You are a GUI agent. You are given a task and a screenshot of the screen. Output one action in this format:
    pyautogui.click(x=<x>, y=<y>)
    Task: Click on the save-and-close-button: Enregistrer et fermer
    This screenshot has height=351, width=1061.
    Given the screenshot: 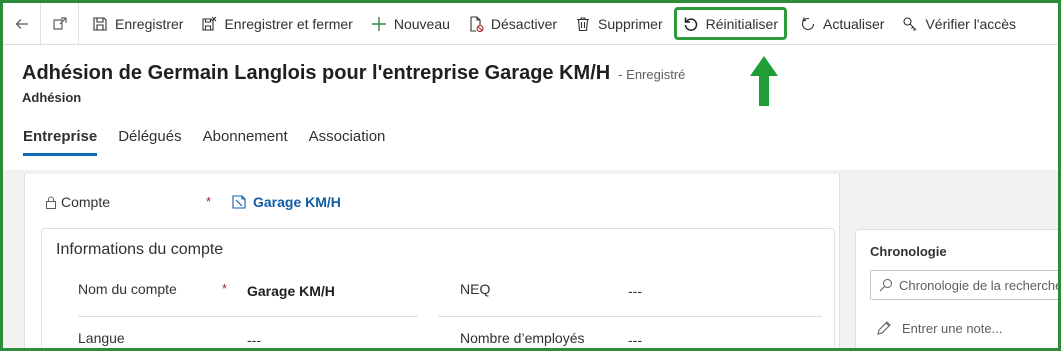 What is the action you would take?
    pyautogui.click(x=276, y=24)
    